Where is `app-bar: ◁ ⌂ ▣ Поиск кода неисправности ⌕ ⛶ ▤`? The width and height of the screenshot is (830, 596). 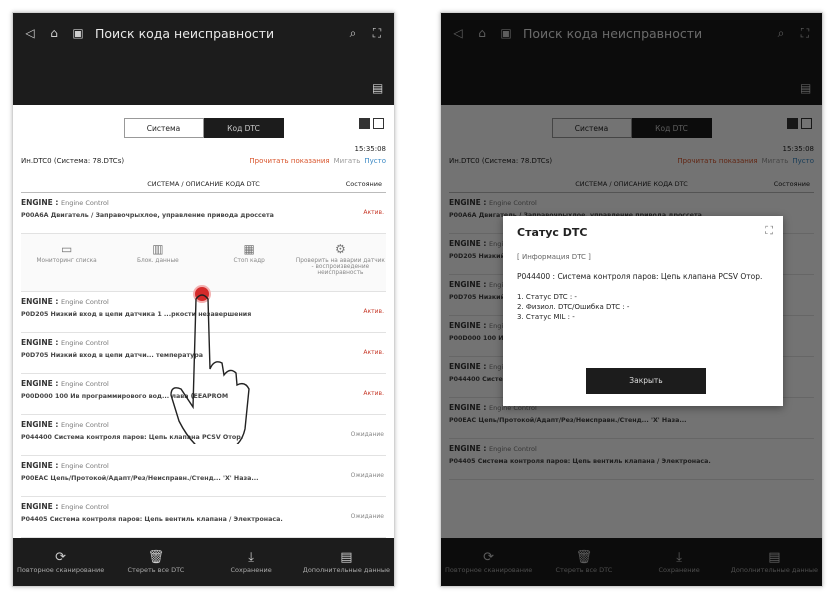
app-bar: ◁ ⌂ ▣ Поиск кода неисправности ⌕ ⛶ ▤ is located at coordinates (203, 59).